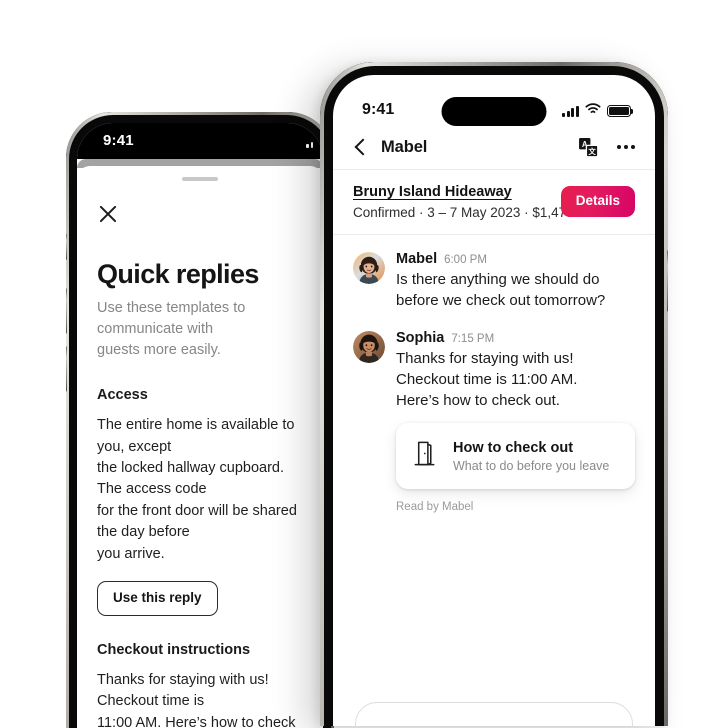 Image resolution: width=720 pixels, height=728 pixels. Describe the element at coordinates (66, 247) in the screenshot. I see `mute-switch` at that location.